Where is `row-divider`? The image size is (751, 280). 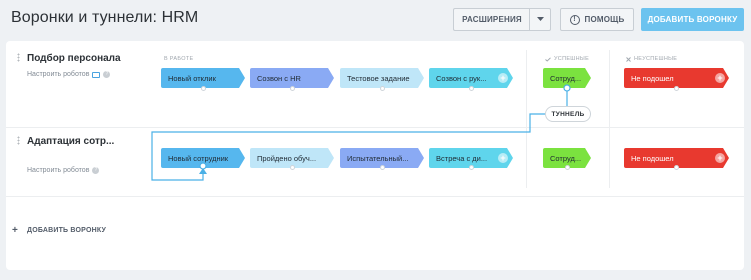
row-divider is located at coordinates (375, 196).